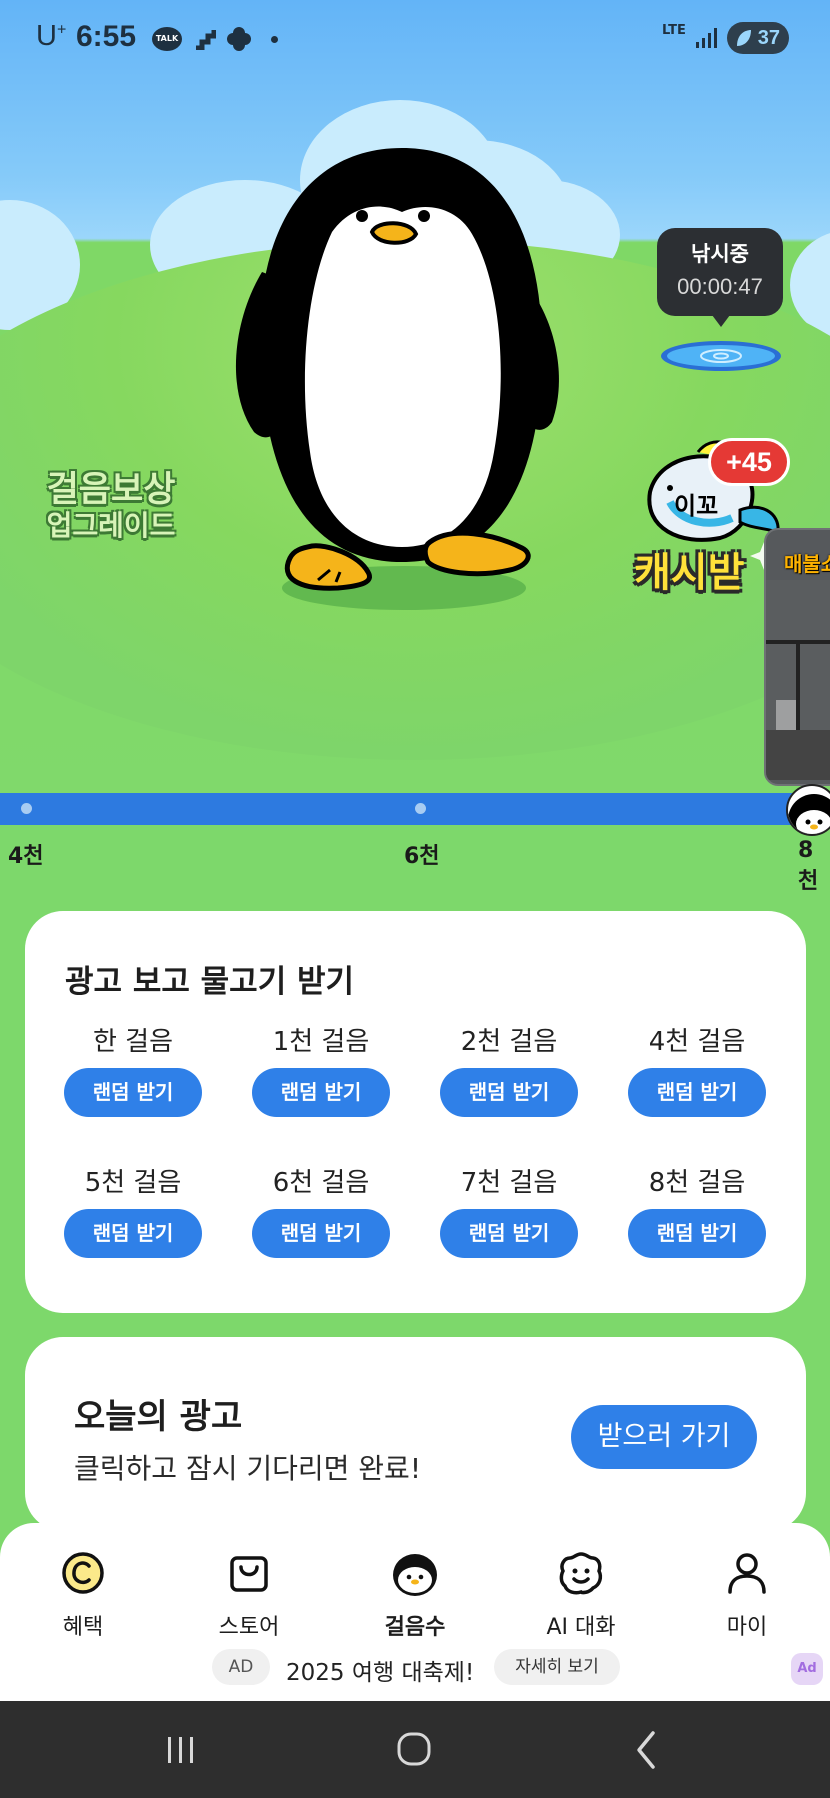 The height and width of the screenshot is (1798, 830). I want to click on floating-video-preview: 매불쇼, so click(797, 657).